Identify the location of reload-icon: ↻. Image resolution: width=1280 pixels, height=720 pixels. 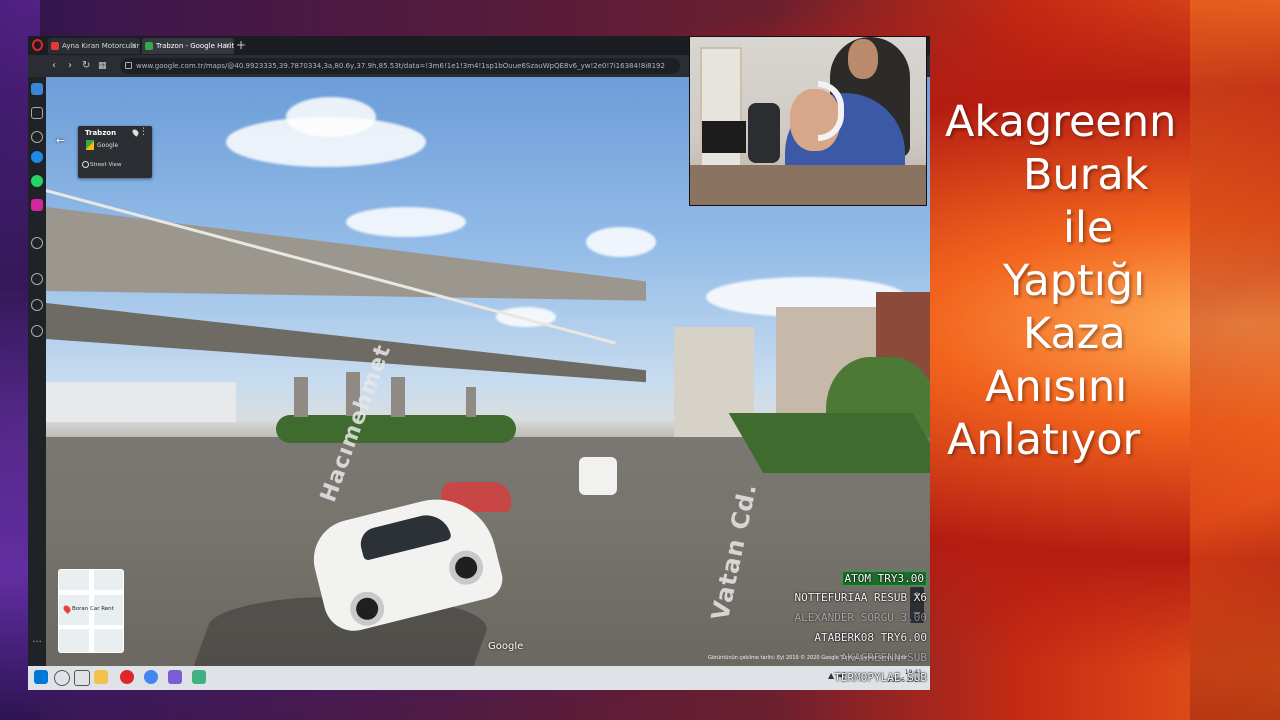
(86, 66).